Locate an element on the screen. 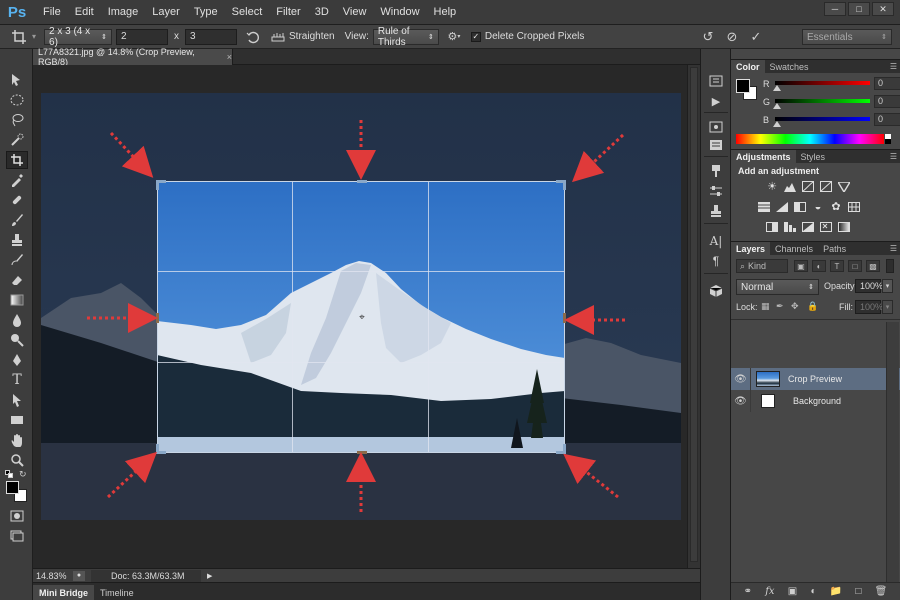  menu-3d: 3D is located at coordinates (322, 12).